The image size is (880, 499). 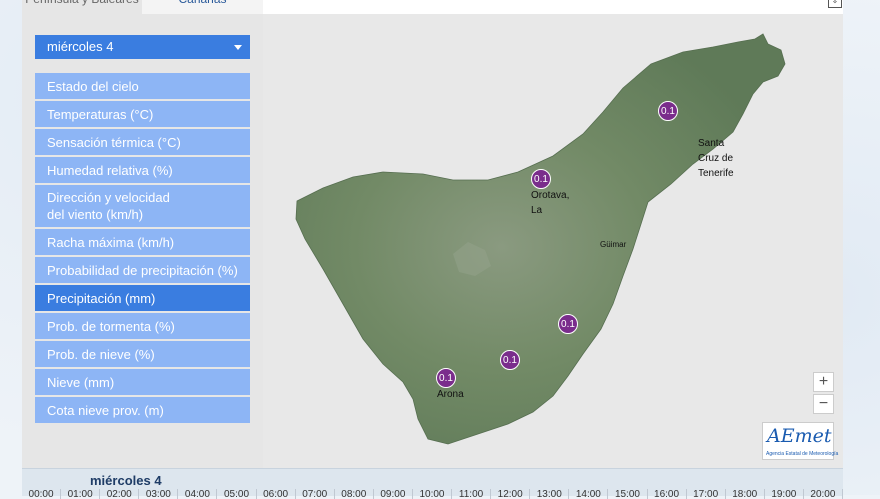 I want to click on timeline-hour: 01:00, so click(x=81, y=494).